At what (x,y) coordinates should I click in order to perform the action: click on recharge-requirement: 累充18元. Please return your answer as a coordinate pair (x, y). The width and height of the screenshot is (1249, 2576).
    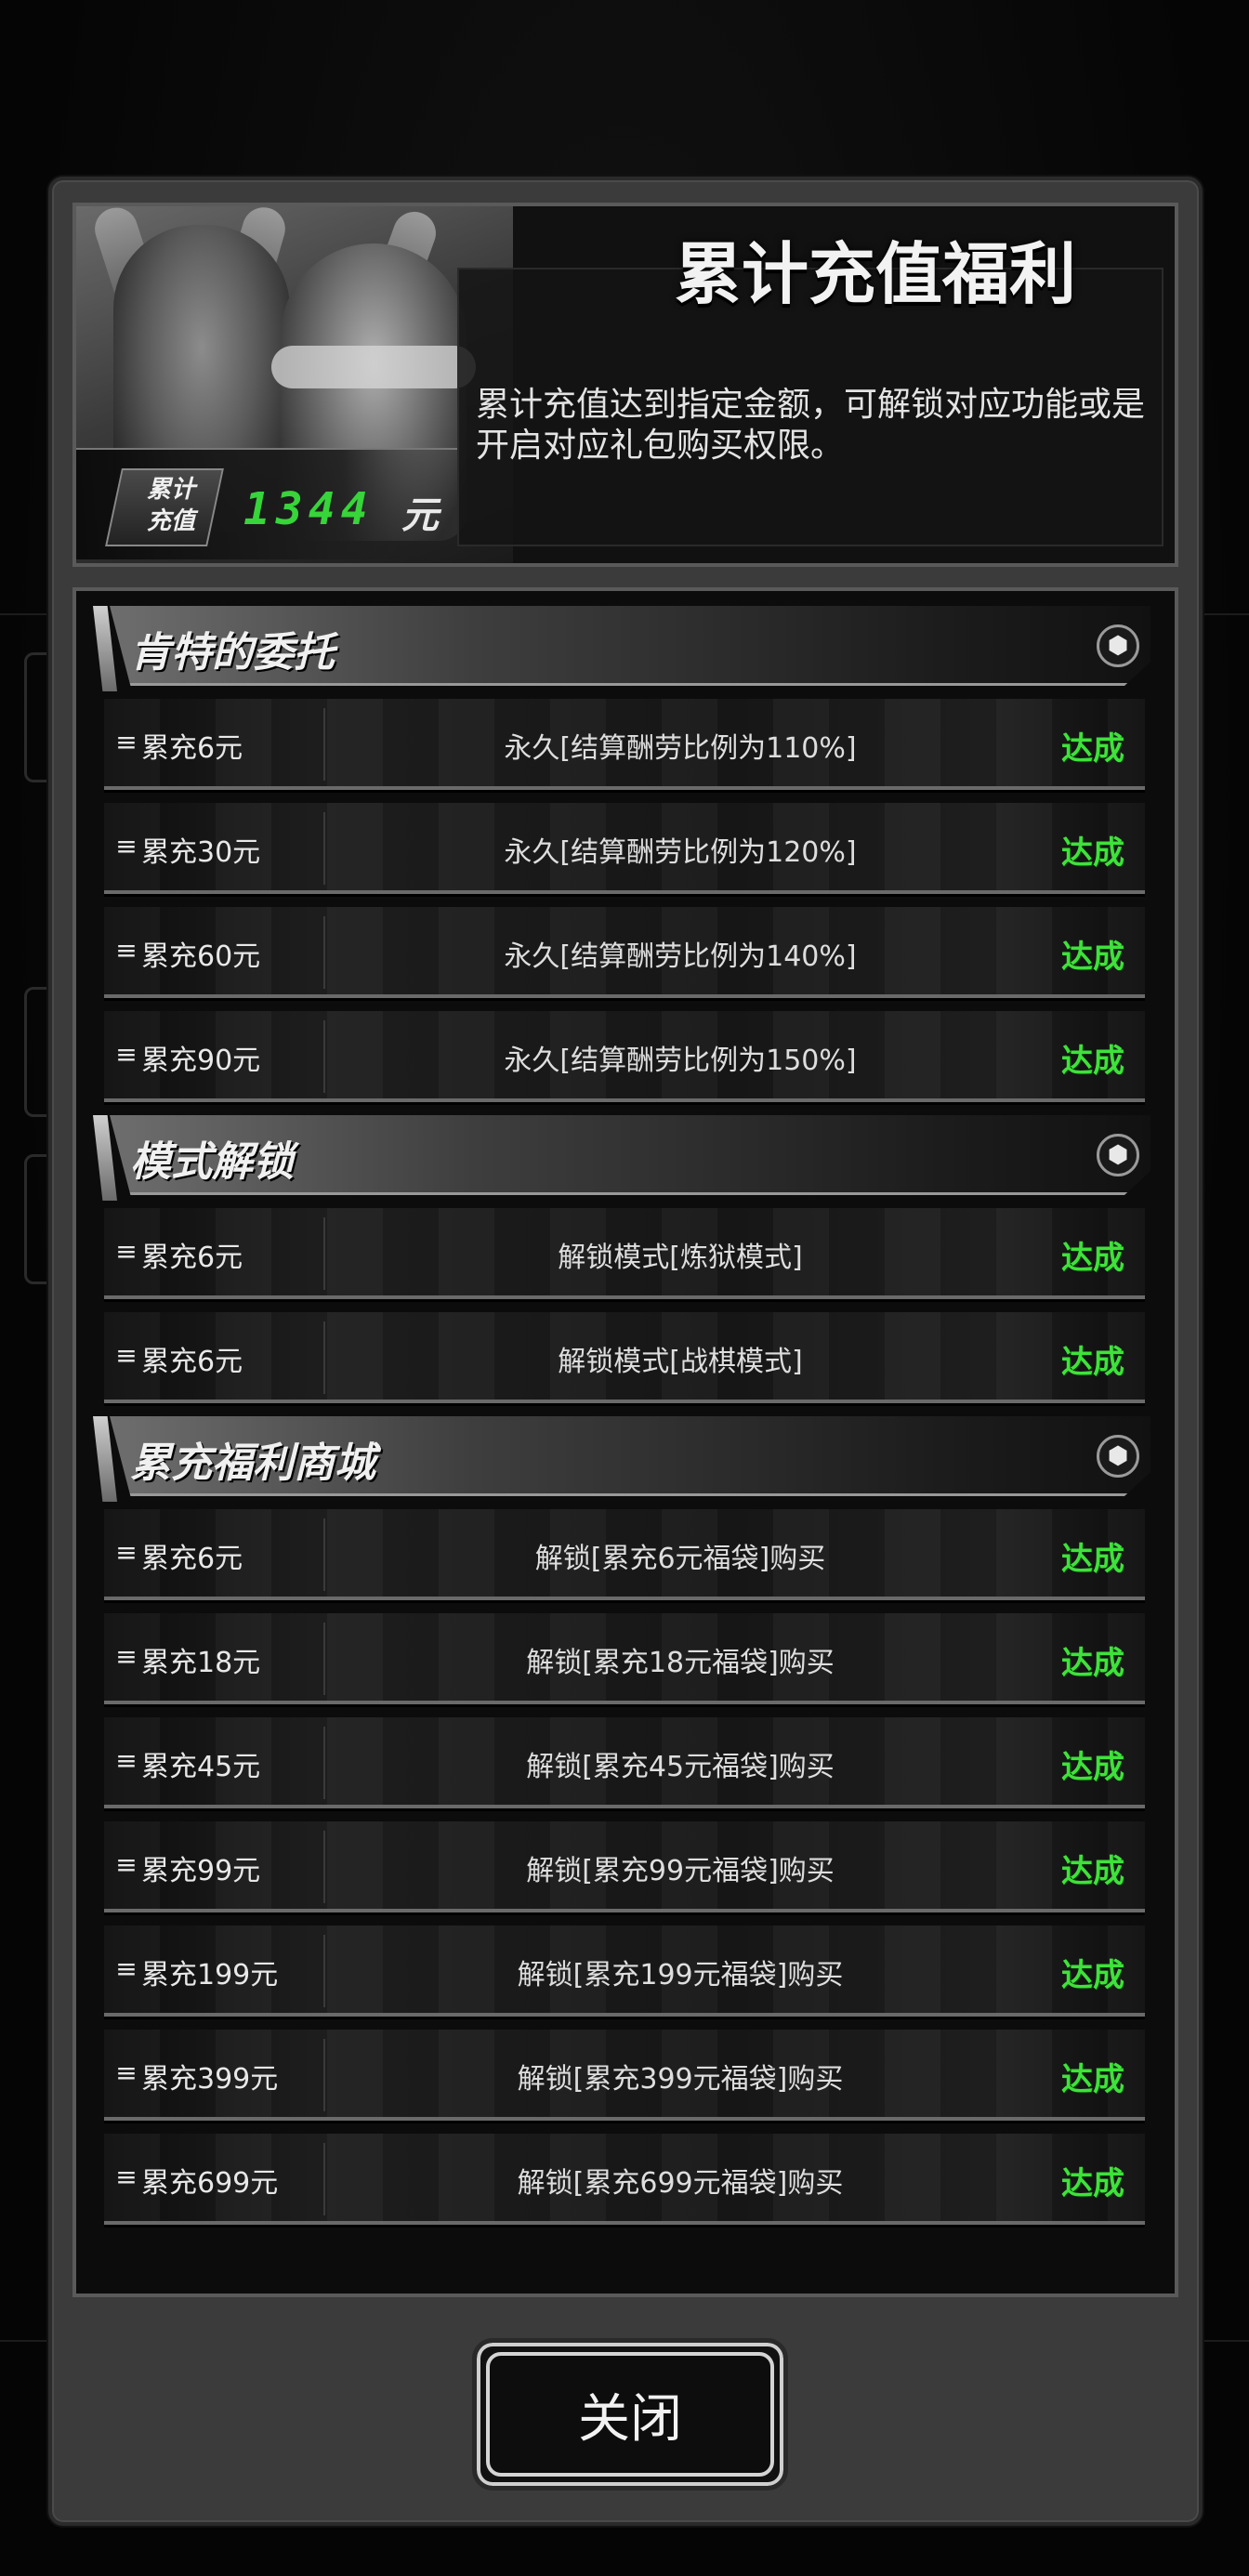
    Looking at the image, I should click on (201, 1663).